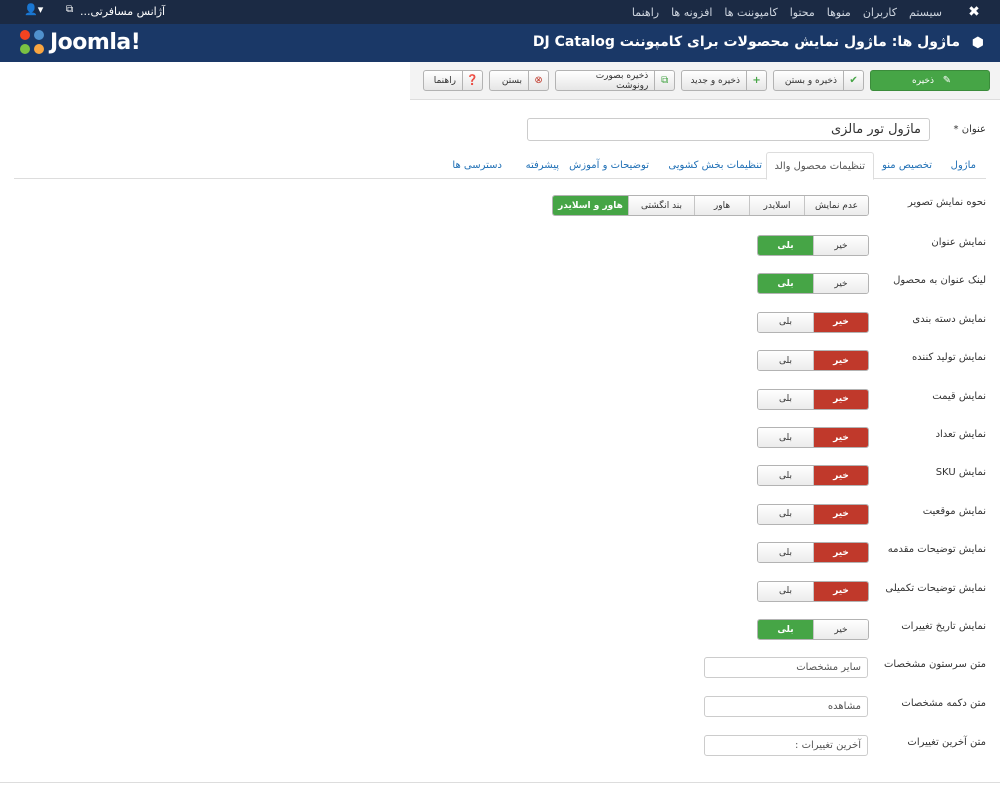 Image resolution: width=1000 pixels, height=785 pixels. What do you see at coordinates (590, 205) in the screenshot?
I see `image-mode-hover-slider: هاور و اسلایدر` at bounding box center [590, 205].